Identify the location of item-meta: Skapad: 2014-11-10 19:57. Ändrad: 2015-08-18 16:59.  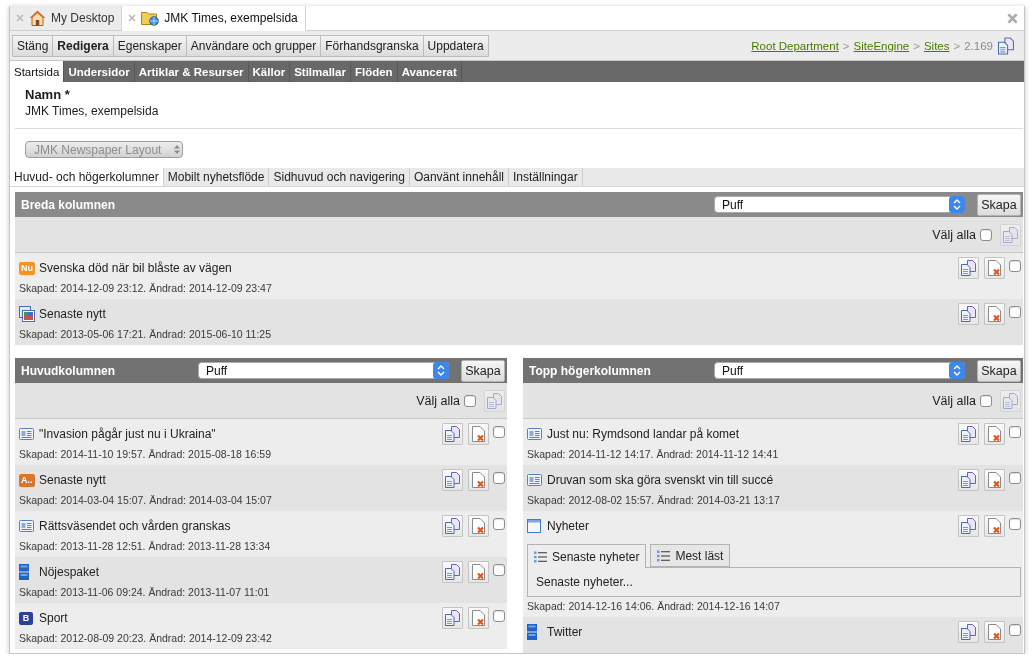
(145, 454).